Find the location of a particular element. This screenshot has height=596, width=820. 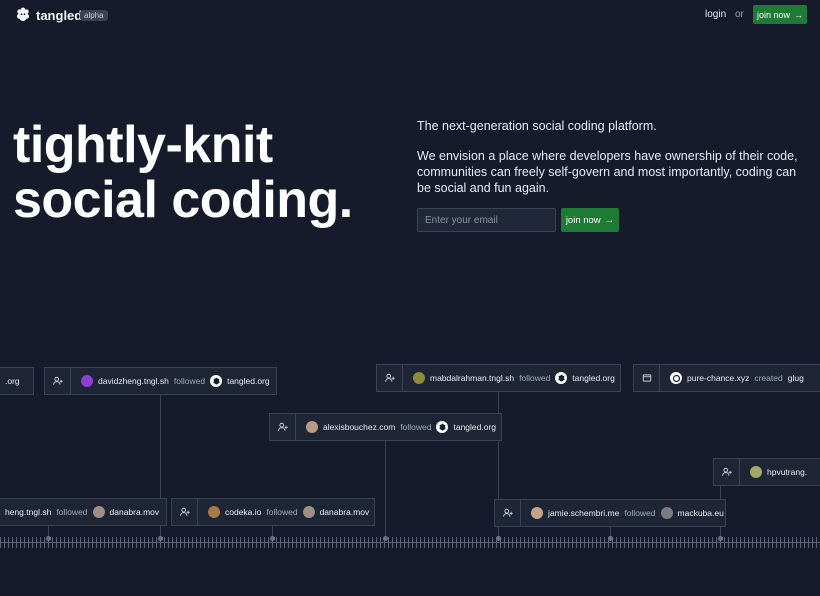

hero-title-line2: social coding. is located at coordinates (183, 200).